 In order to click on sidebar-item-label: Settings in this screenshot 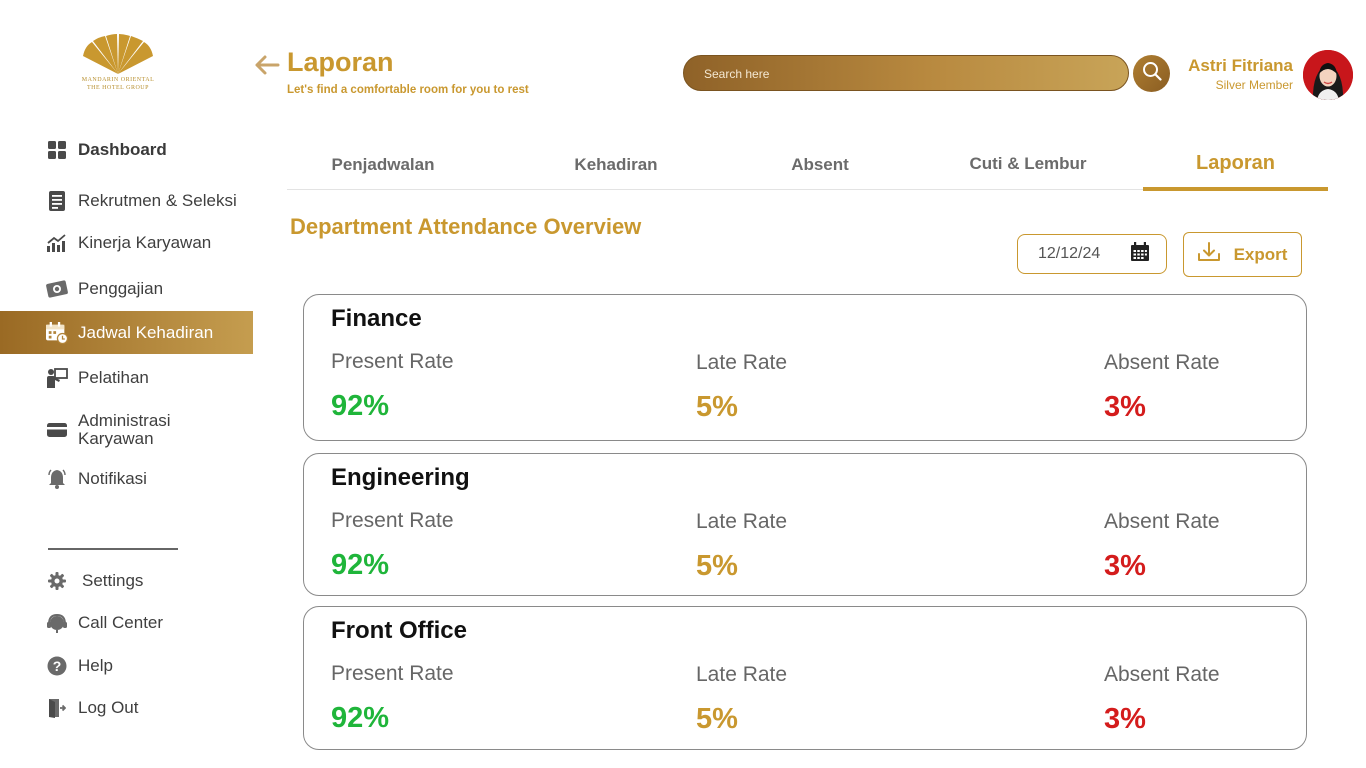, I will do `click(113, 580)`.